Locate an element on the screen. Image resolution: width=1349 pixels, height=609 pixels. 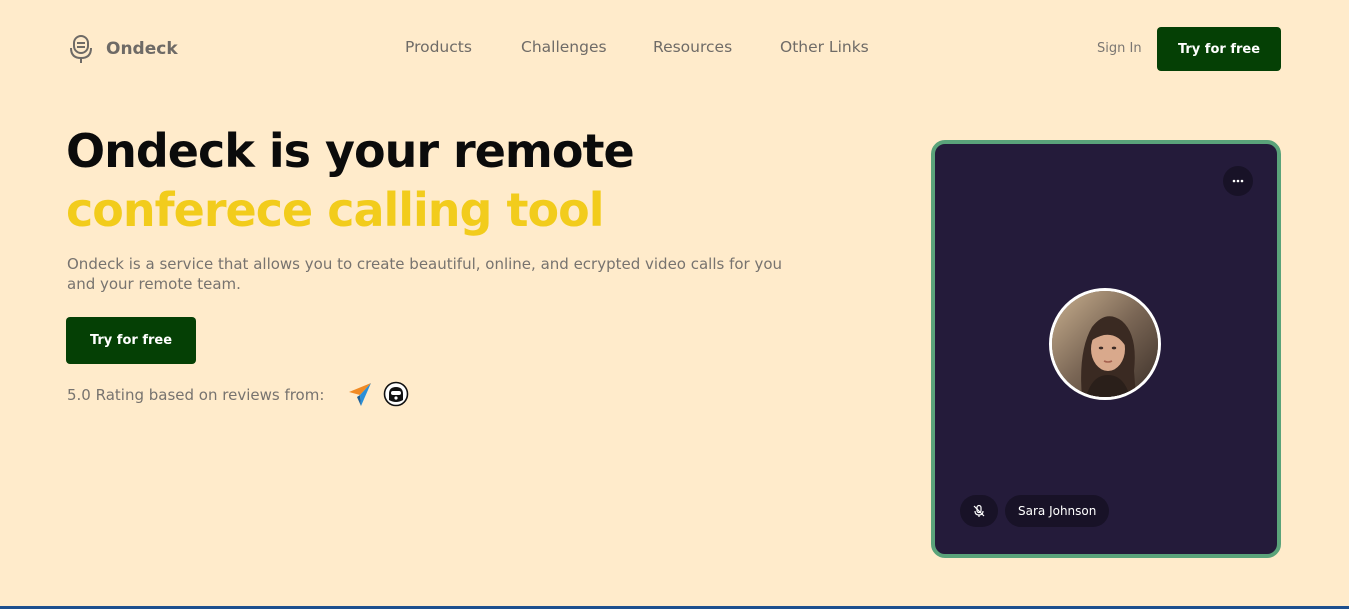
nav-item-products: Products is located at coordinates (438, 47).